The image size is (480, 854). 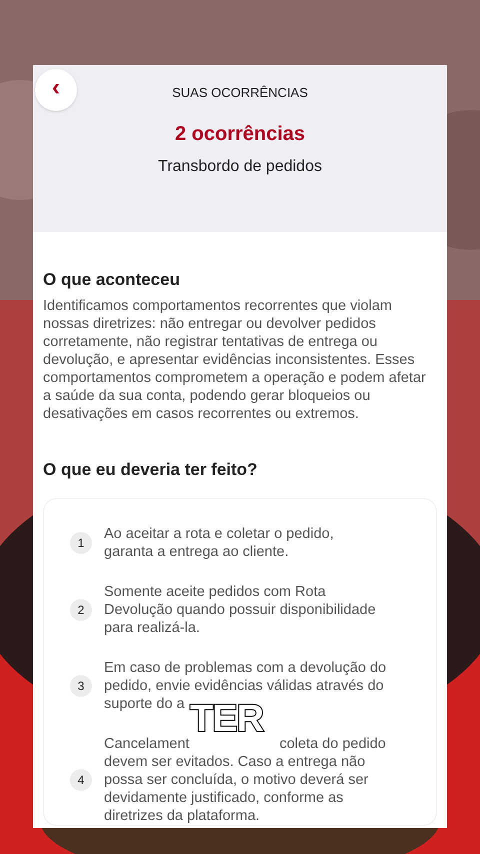 I want to click on step-text: Devolução quando possuir disponibilidade, so click(x=240, y=610).